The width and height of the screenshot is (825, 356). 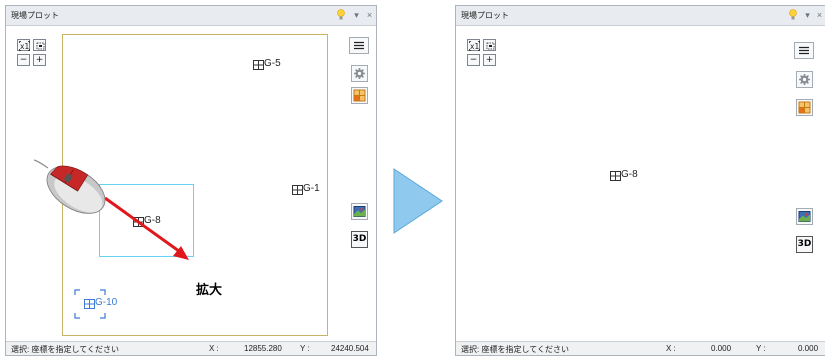 I want to click on point-label: G-8, so click(x=629, y=174).